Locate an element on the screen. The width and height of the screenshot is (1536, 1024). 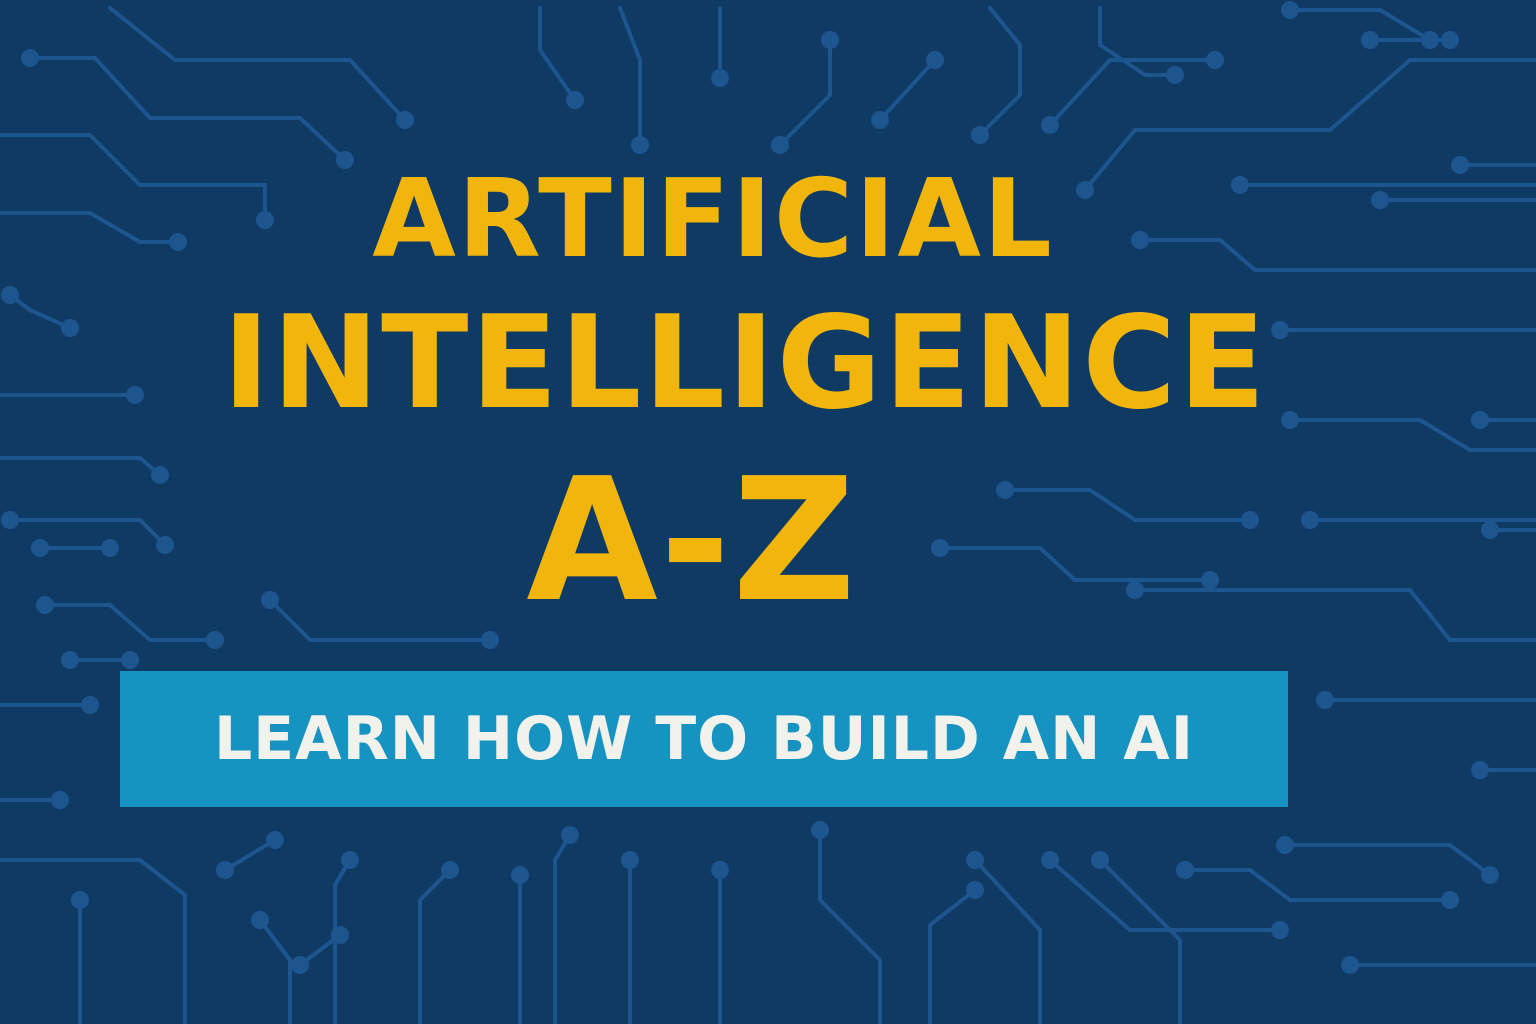
subtitle-text: LEARN HOW TO BUILD AN AI is located at coordinates (704, 739).